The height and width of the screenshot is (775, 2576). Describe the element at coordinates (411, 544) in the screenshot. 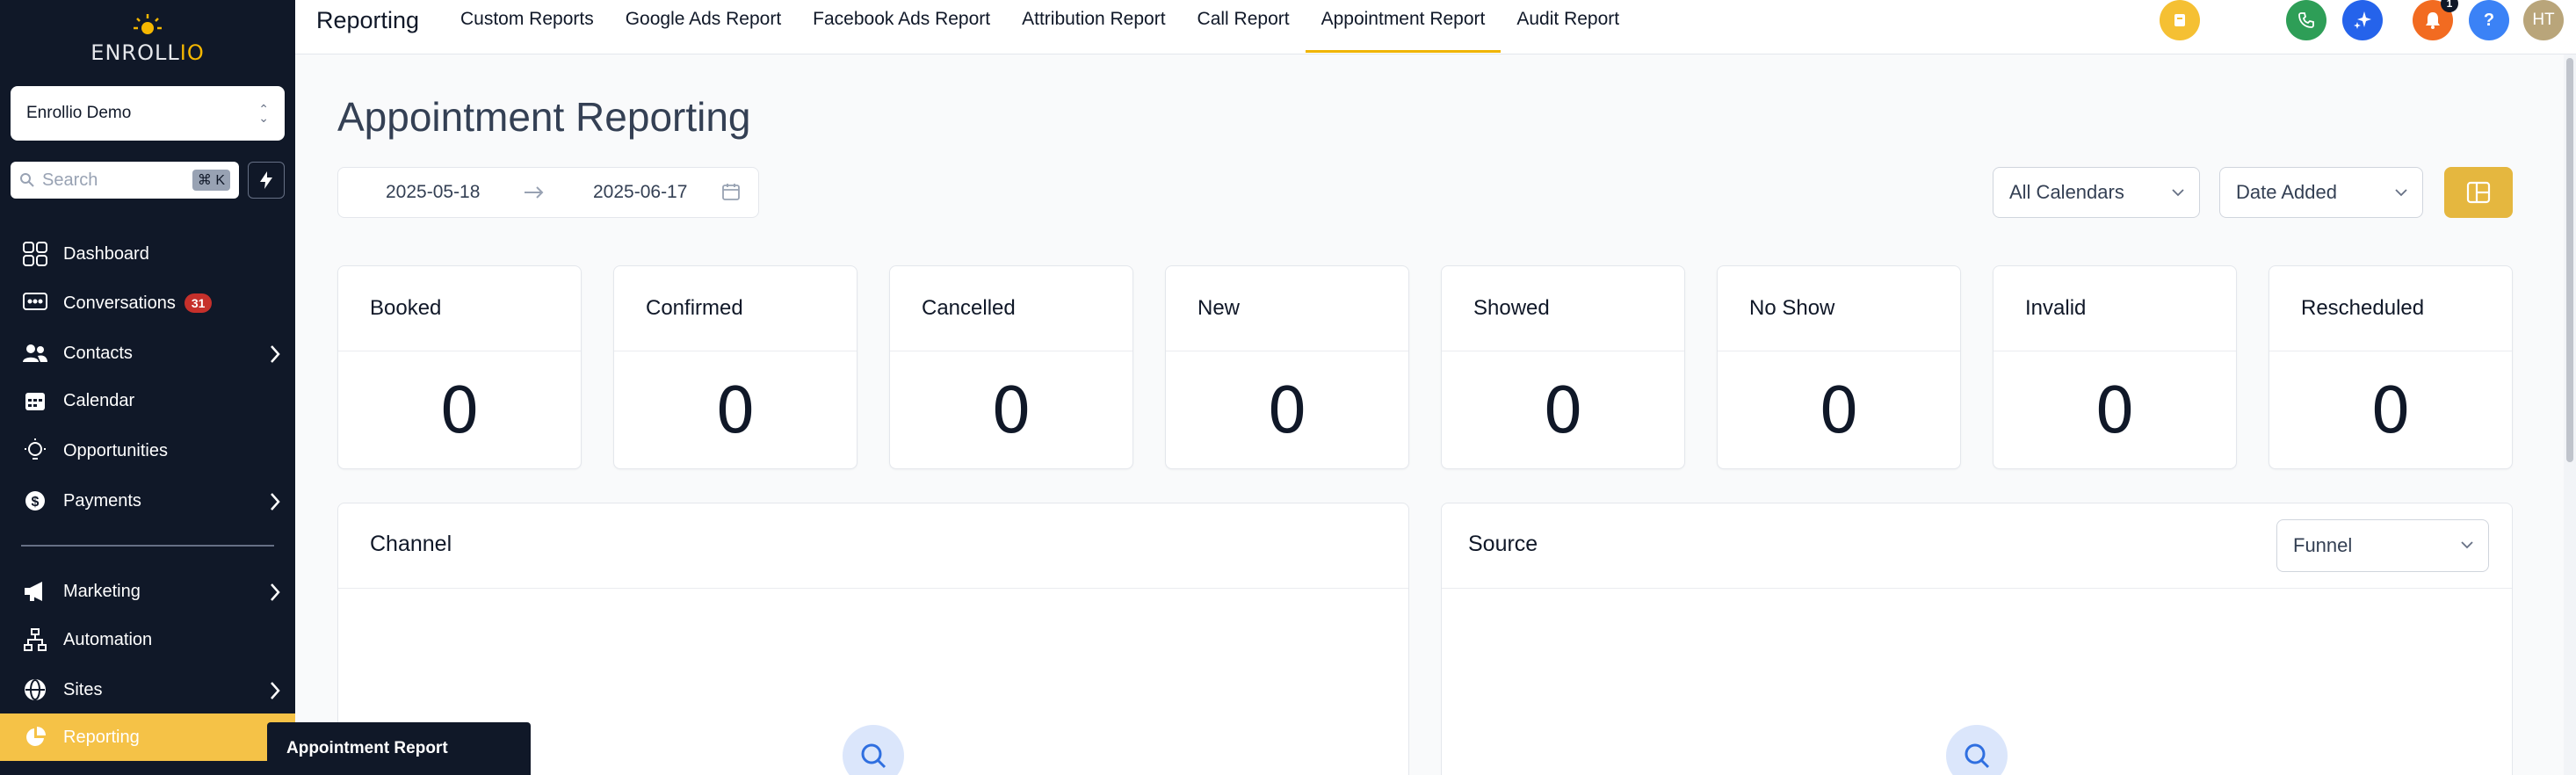

I see `panel-title: Channel` at that location.